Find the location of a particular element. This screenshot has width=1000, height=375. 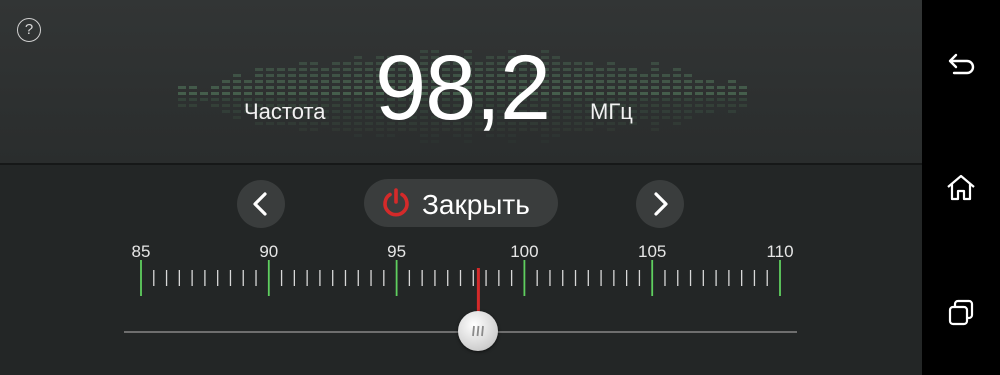

help-button: ? is located at coordinates (29, 30).